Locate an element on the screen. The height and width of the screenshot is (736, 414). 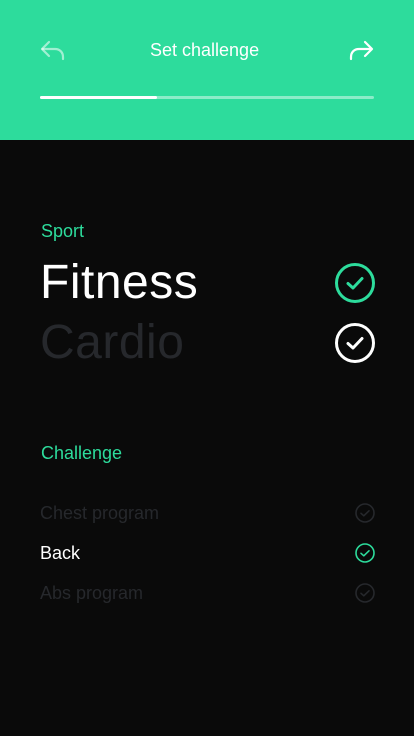
sport-section-label: Sport is located at coordinates (63, 231).